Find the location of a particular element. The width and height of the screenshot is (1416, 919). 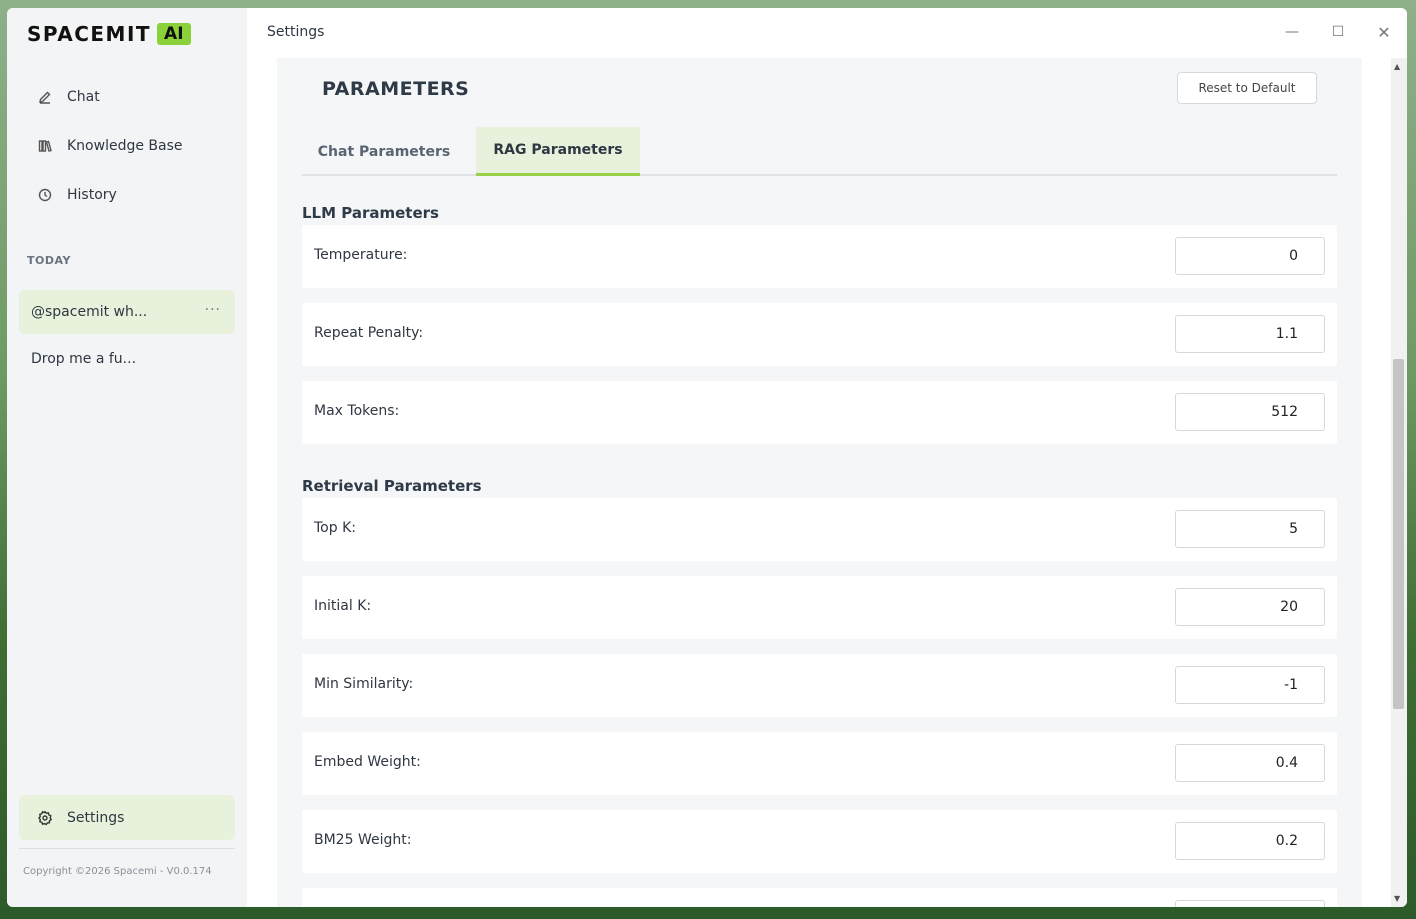

sidebar-item-label: Settings is located at coordinates (96, 817).